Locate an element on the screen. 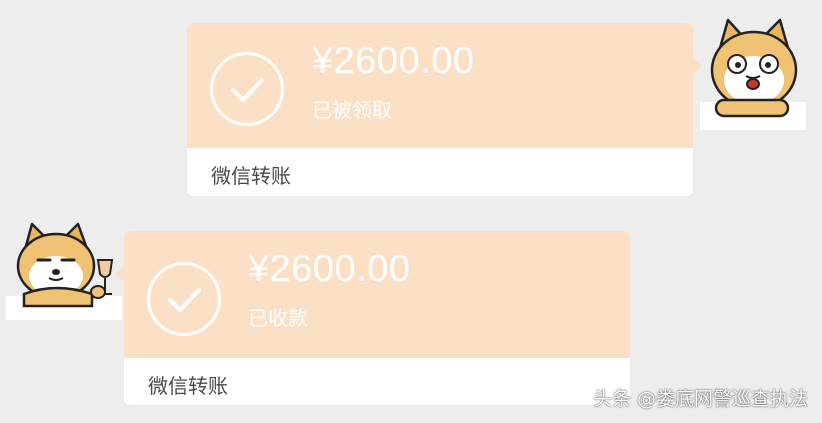 The image size is (822, 423). watermark-text: 头条 @娄底网警巡查执法 is located at coordinates (700, 399).